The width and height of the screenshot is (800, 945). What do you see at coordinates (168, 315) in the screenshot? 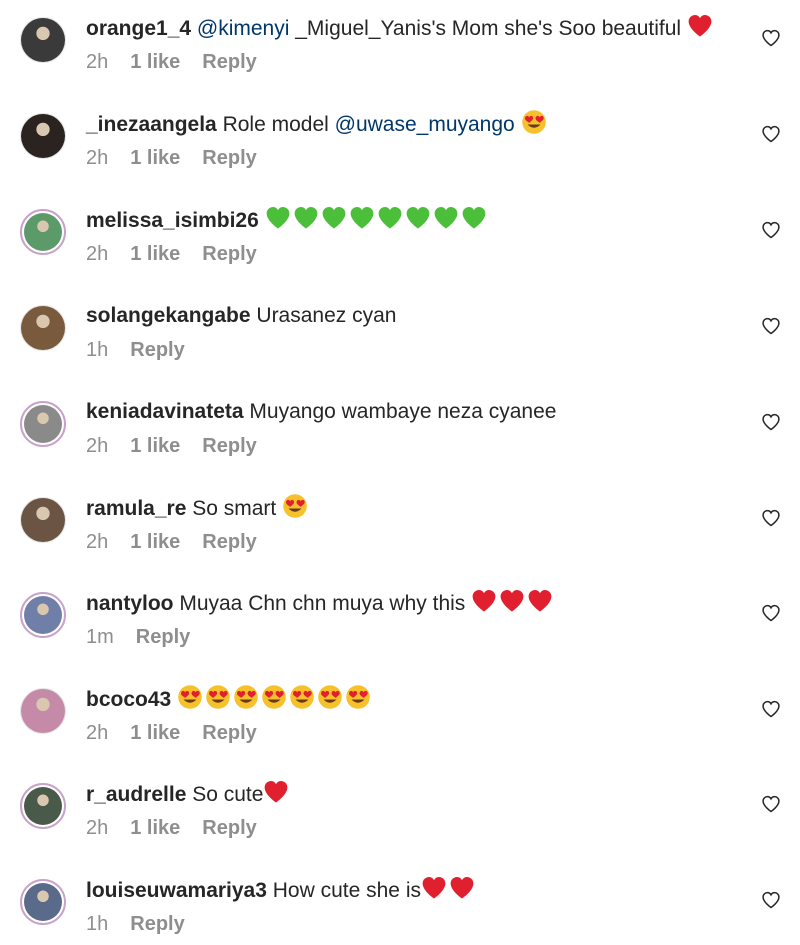
I see `comment-username: solangekangabe` at bounding box center [168, 315].